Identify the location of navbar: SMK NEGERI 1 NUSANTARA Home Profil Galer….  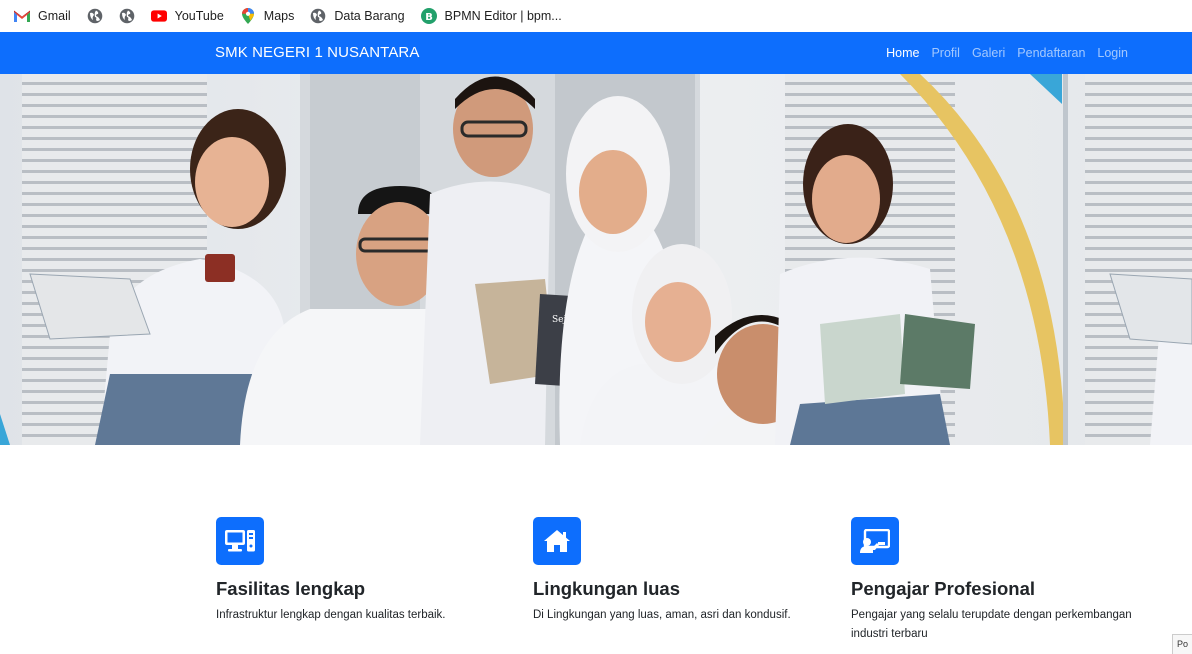
(596, 53).